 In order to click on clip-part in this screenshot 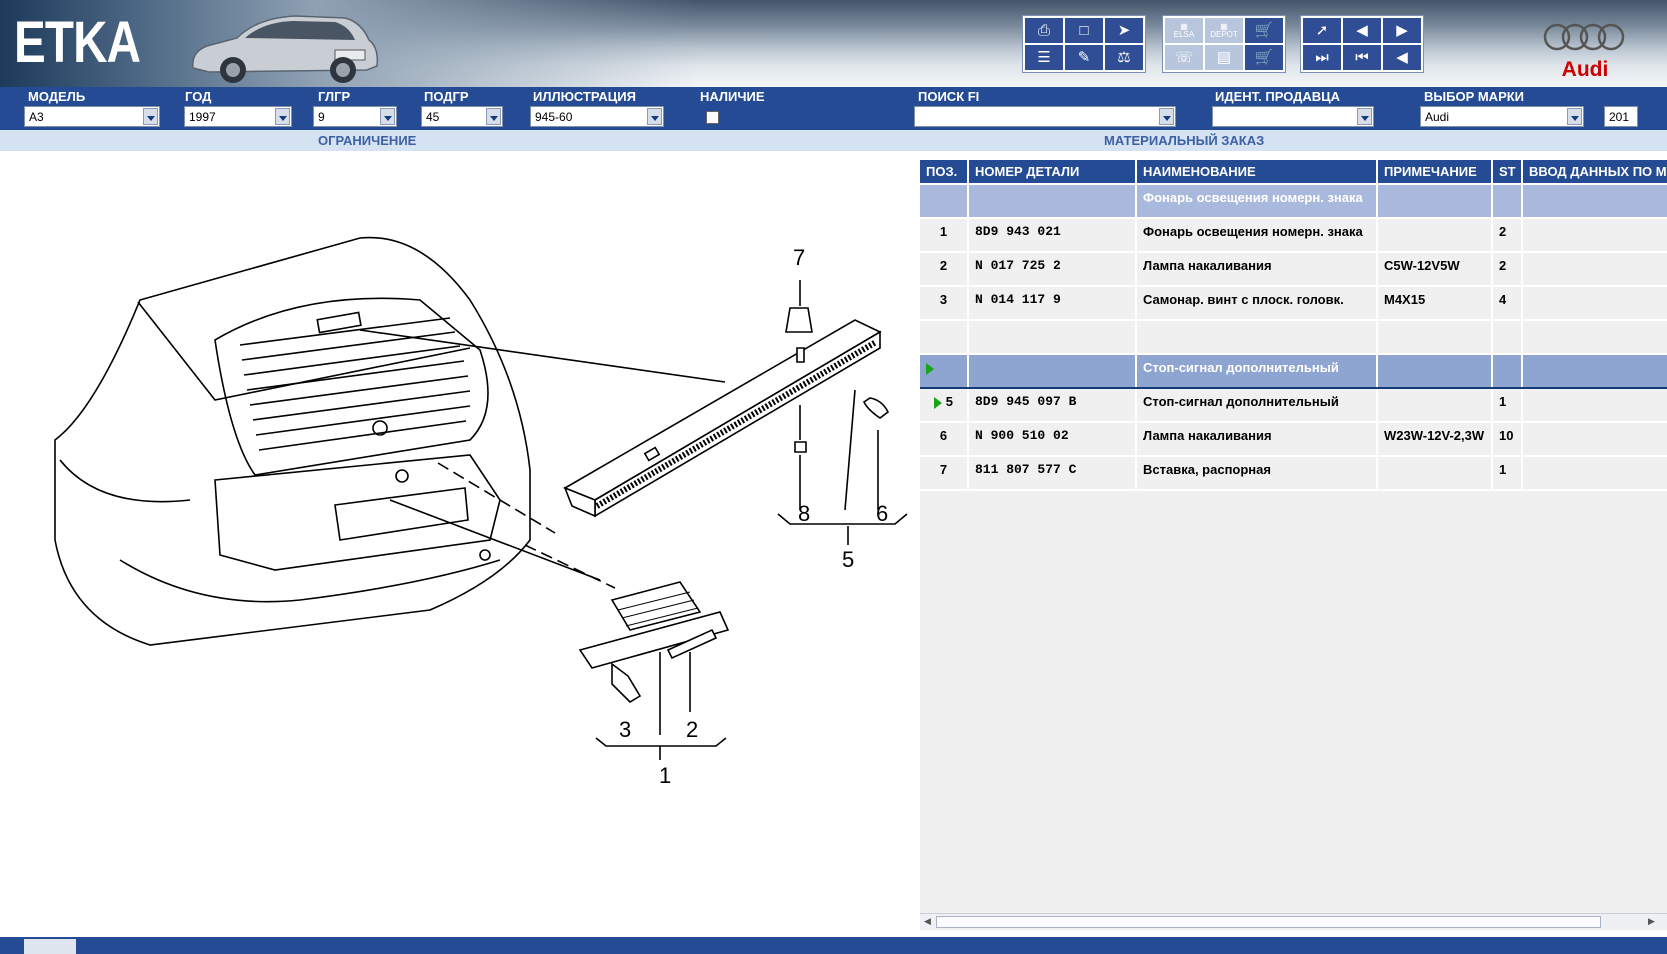, I will do `click(799, 320)`.